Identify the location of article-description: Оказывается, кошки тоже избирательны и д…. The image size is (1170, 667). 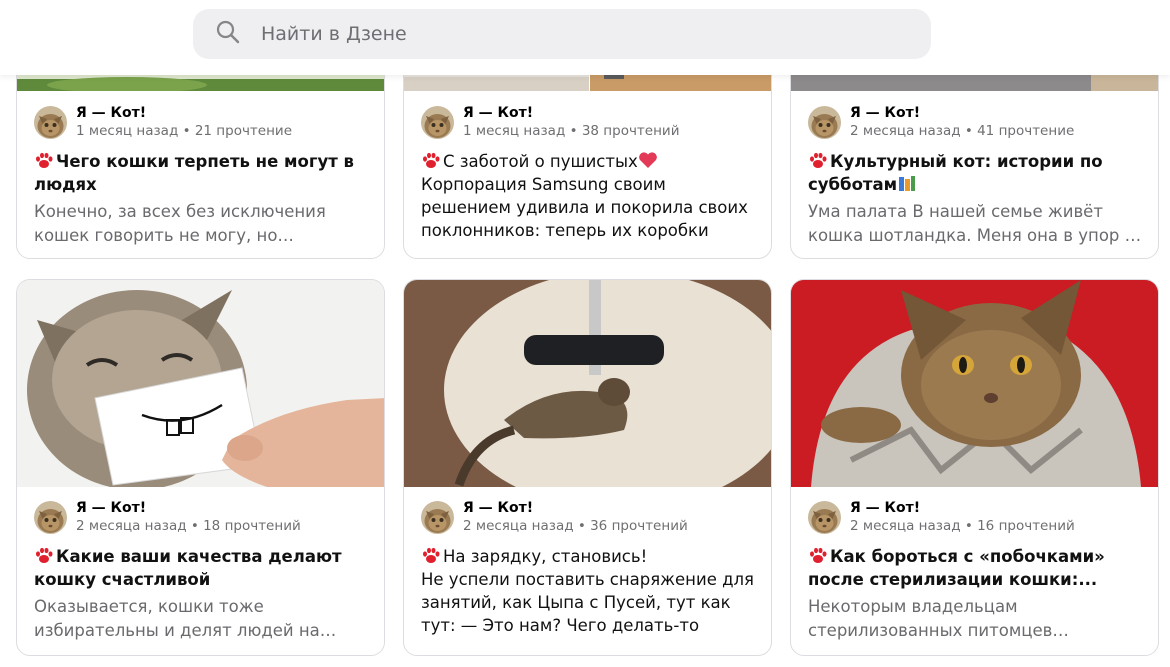
(185, 618).